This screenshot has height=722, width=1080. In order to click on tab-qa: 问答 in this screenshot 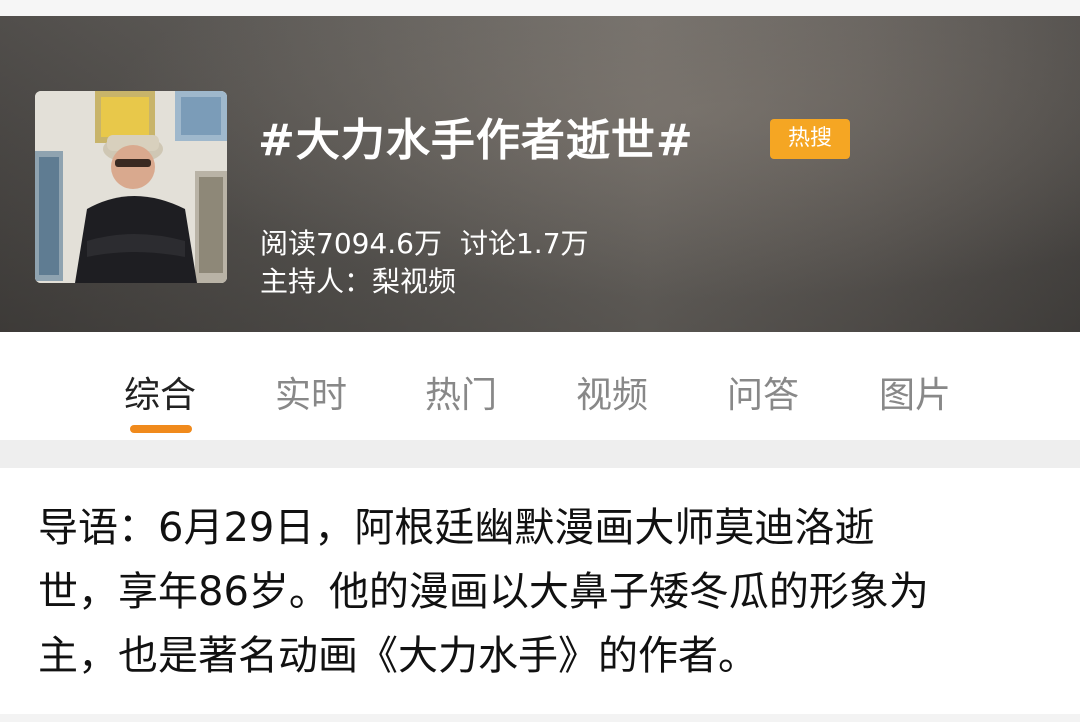, I will do `click(763, 392)`.